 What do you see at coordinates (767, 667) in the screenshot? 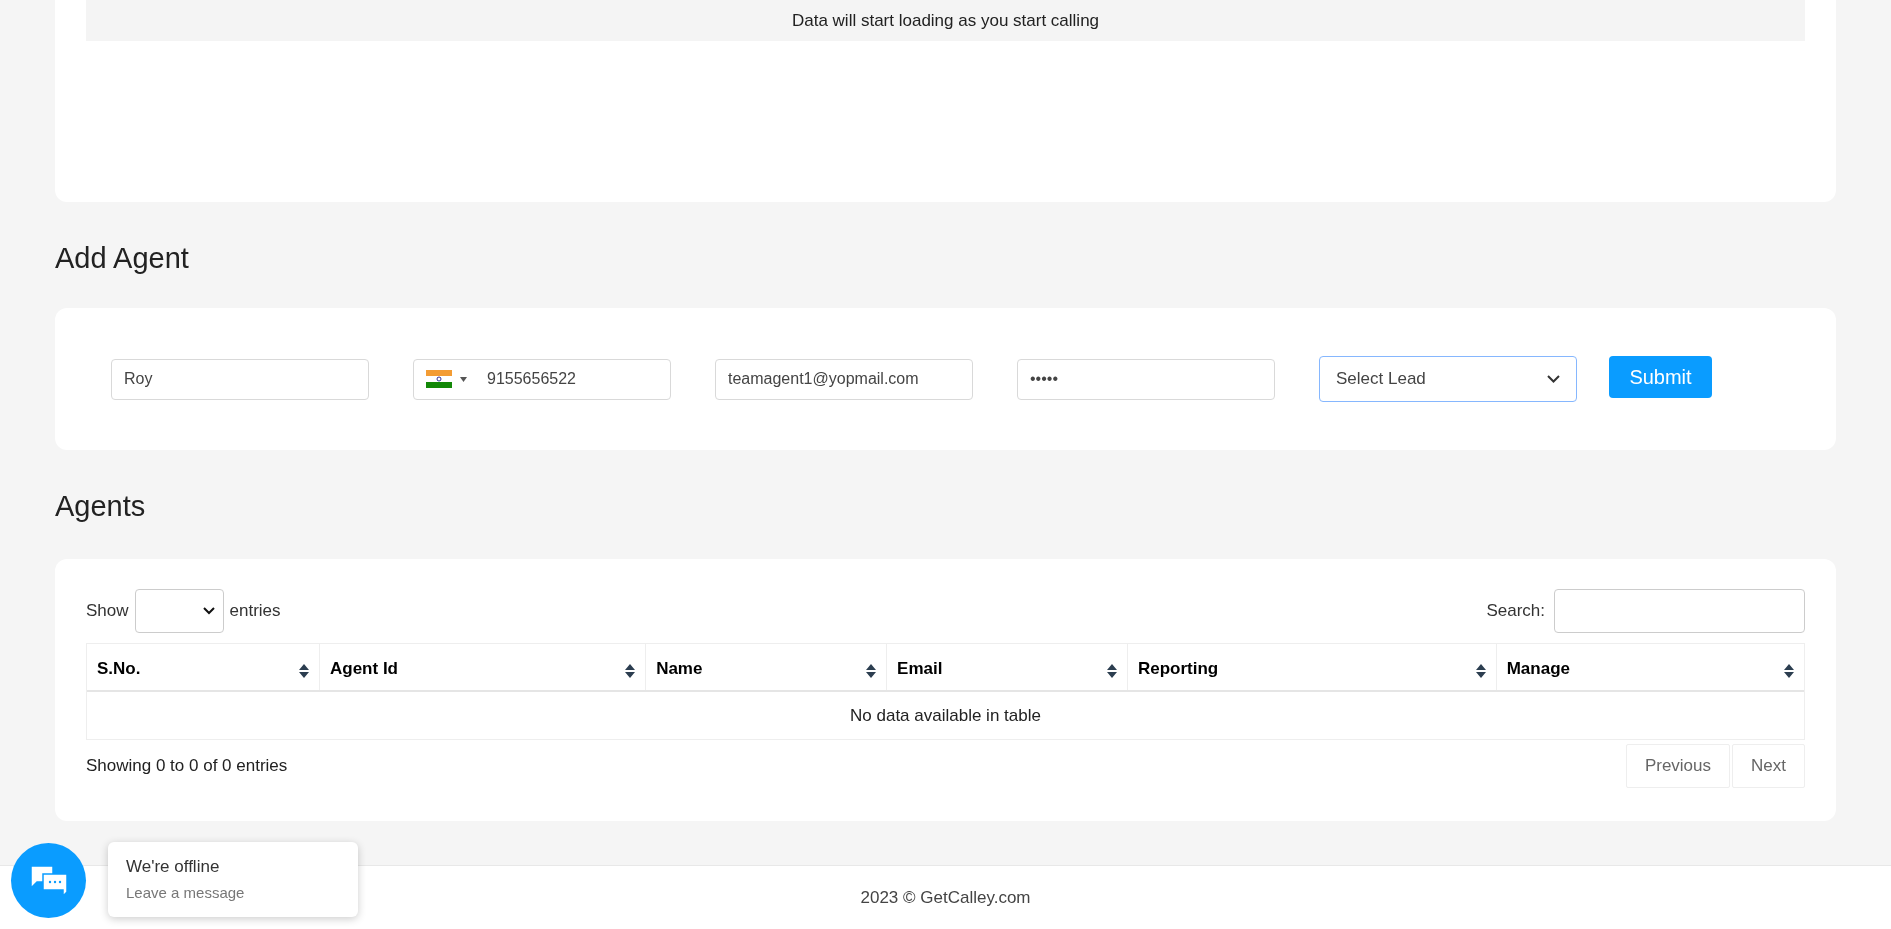
I see `column-header: Name` at bounding box center [767, 667].